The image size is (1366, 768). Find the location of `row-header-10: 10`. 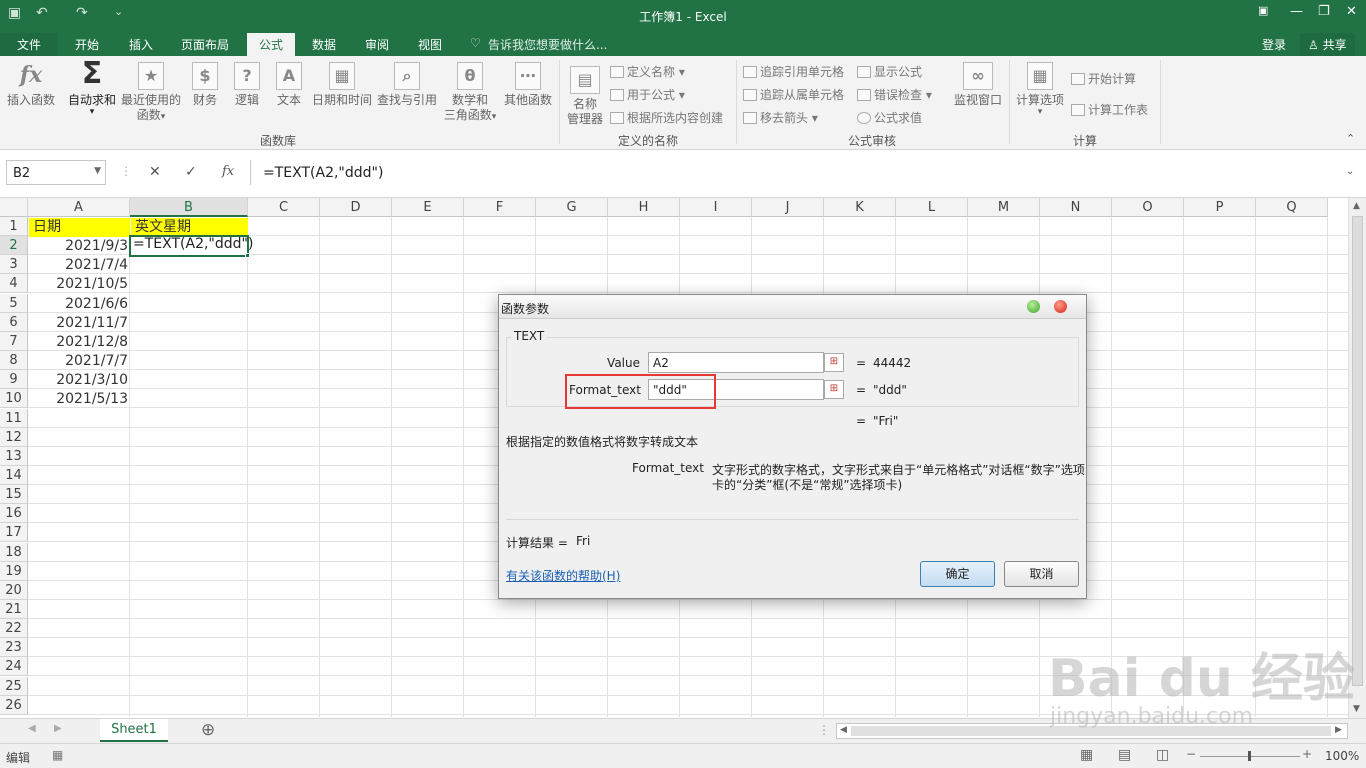

row-header-10: 10 is located at coordinates (14, 399).